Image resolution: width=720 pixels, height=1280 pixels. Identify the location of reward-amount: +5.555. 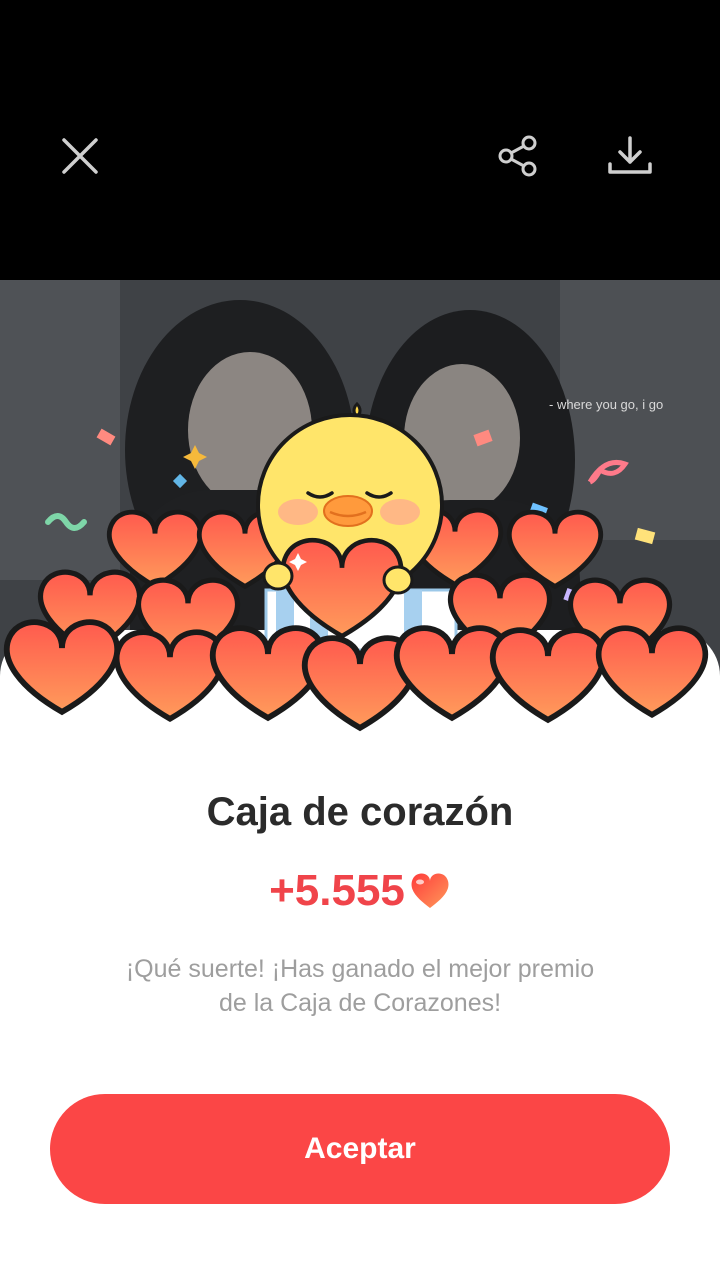
(360, 891).